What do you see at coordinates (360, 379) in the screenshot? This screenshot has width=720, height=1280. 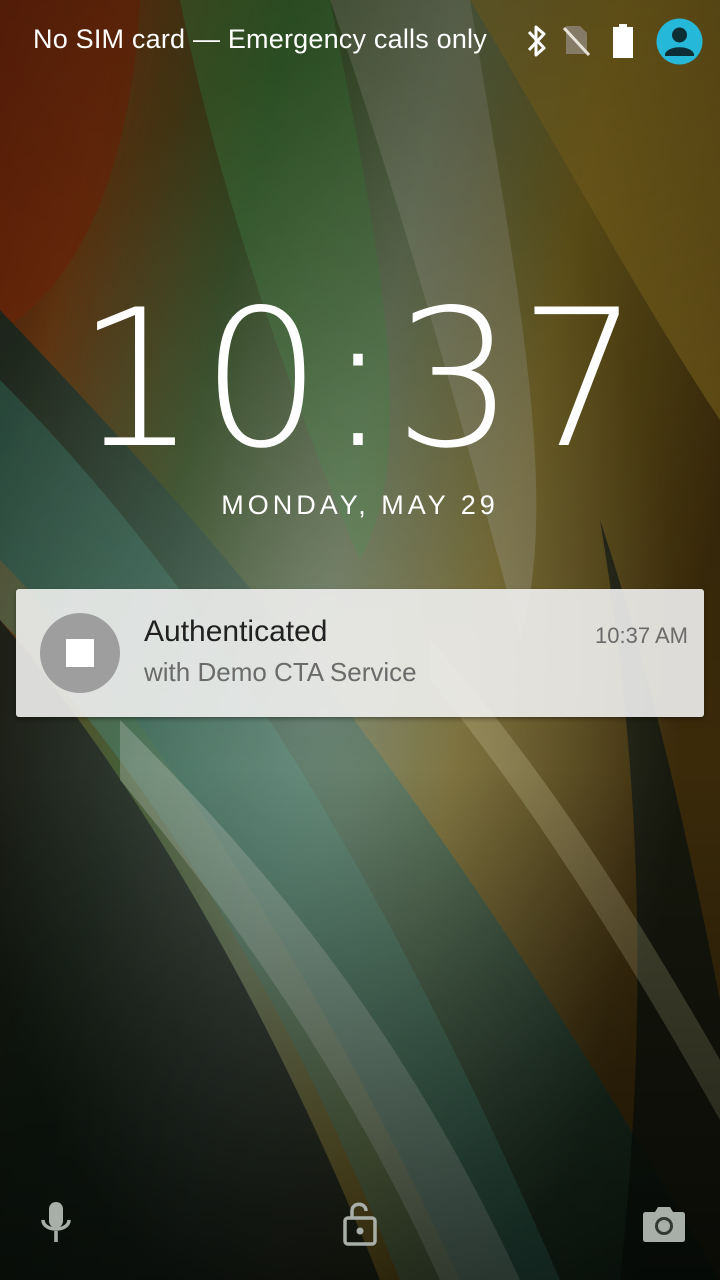 I see `clock-time: 10:37` at bounding box center [360, 379].